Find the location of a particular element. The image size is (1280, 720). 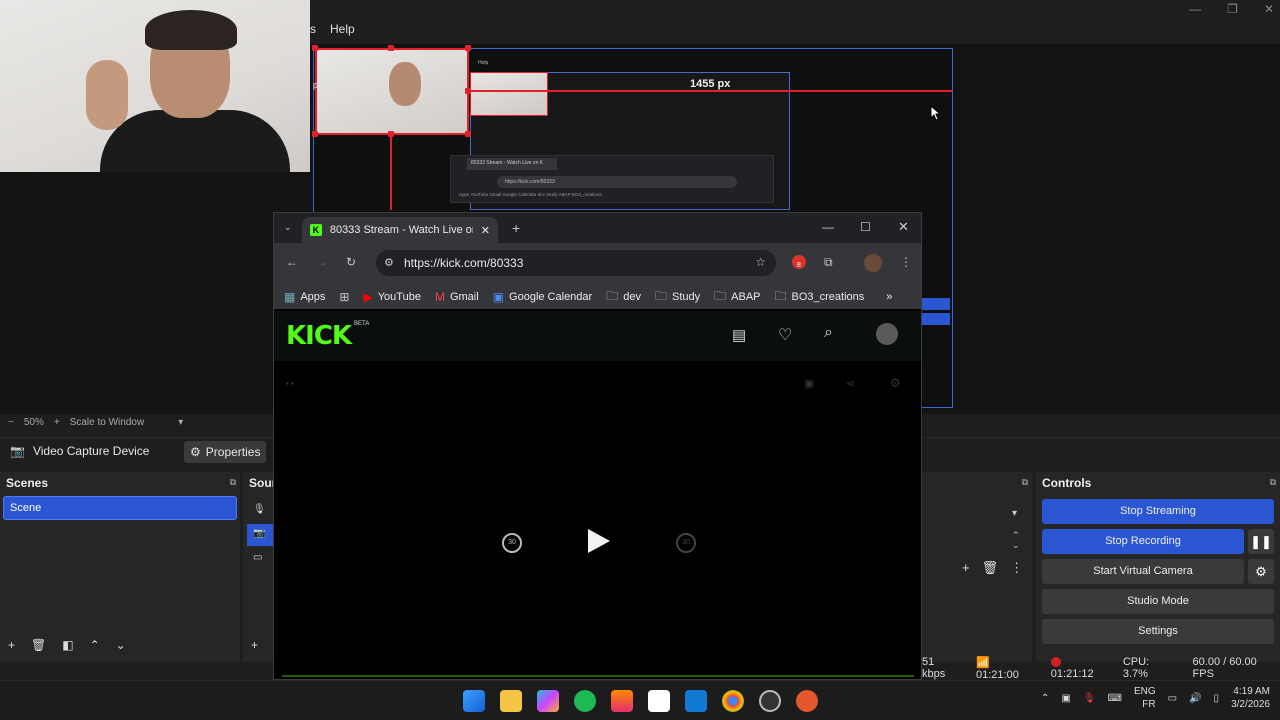

kick-logo: KICK is located at coordinates (319, 336).